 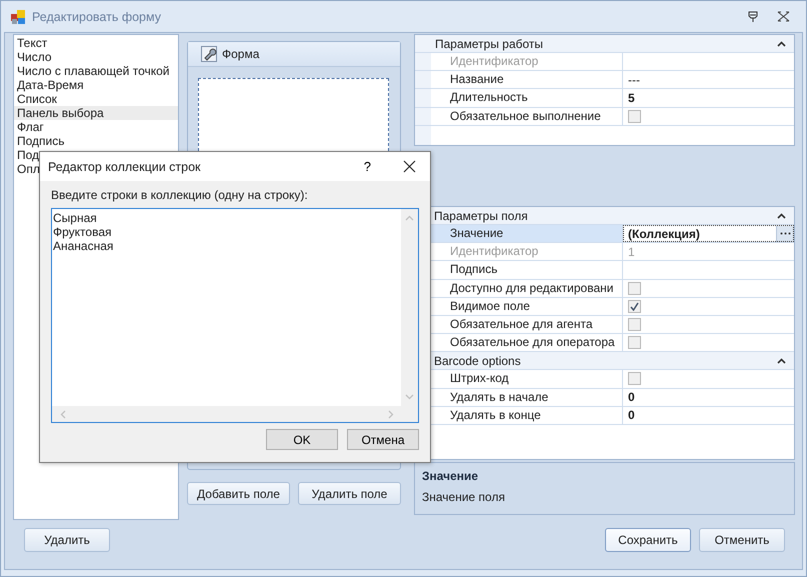 What do you see at coordinates (383, 439) in the screenshot?
I see `dialog-button: Отмена` at bounding box center [383, 439].